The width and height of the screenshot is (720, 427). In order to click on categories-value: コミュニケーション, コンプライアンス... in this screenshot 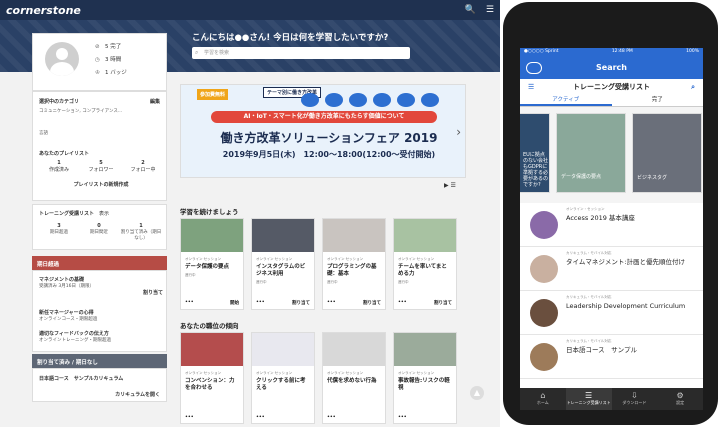, I will do `click(81, 111)`.